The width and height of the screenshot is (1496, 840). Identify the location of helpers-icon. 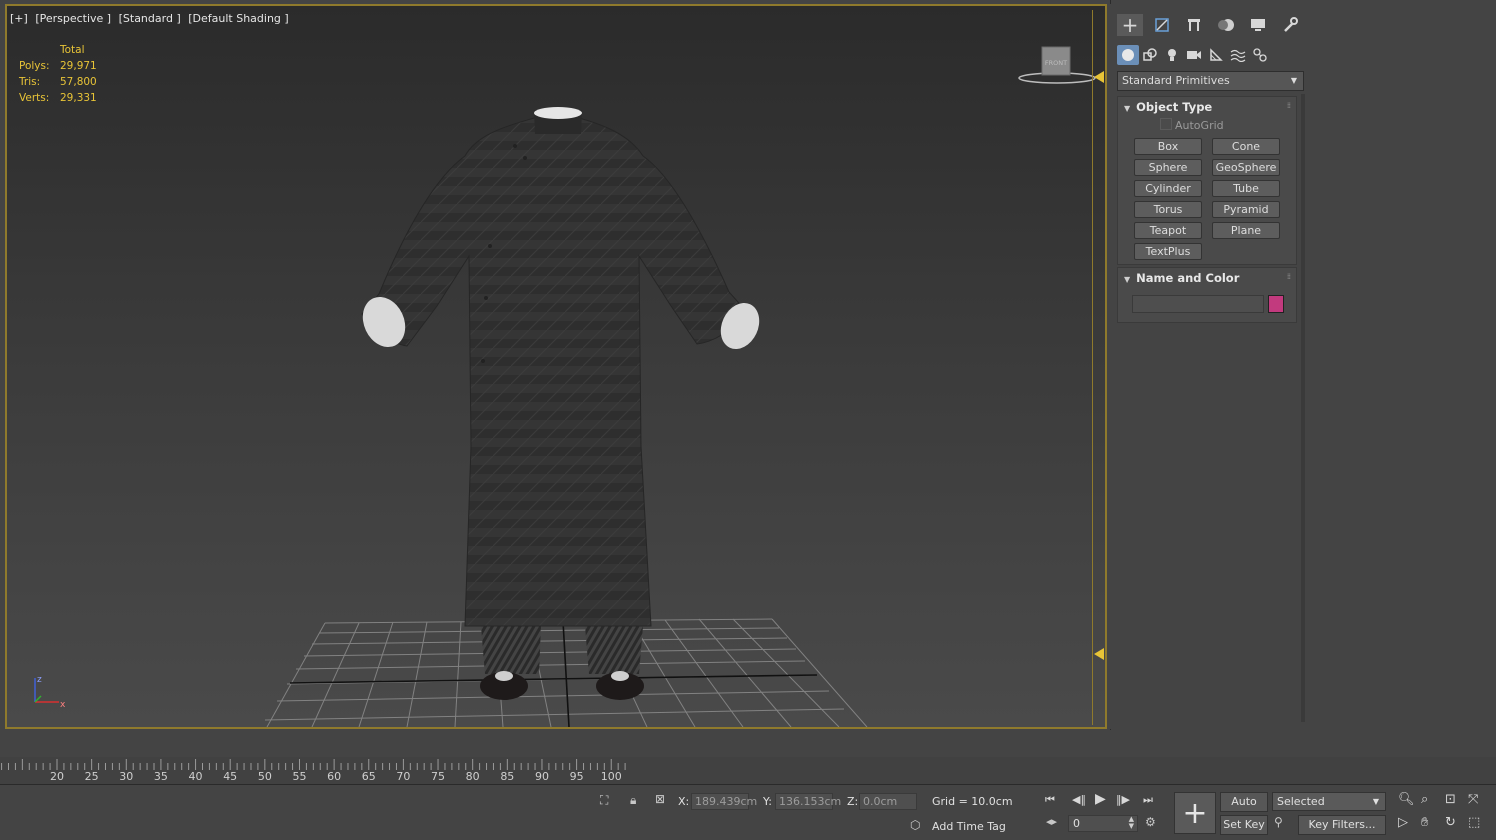
(1216, 54).